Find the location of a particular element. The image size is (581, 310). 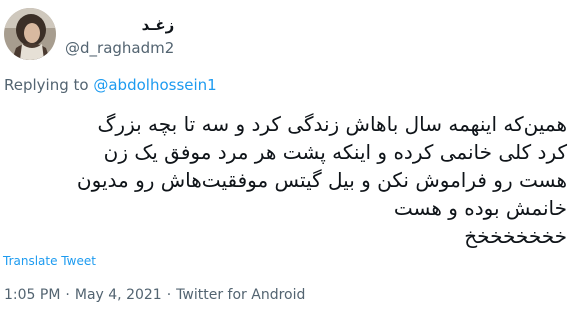

avatar-image is located at coordinates (30, 34).